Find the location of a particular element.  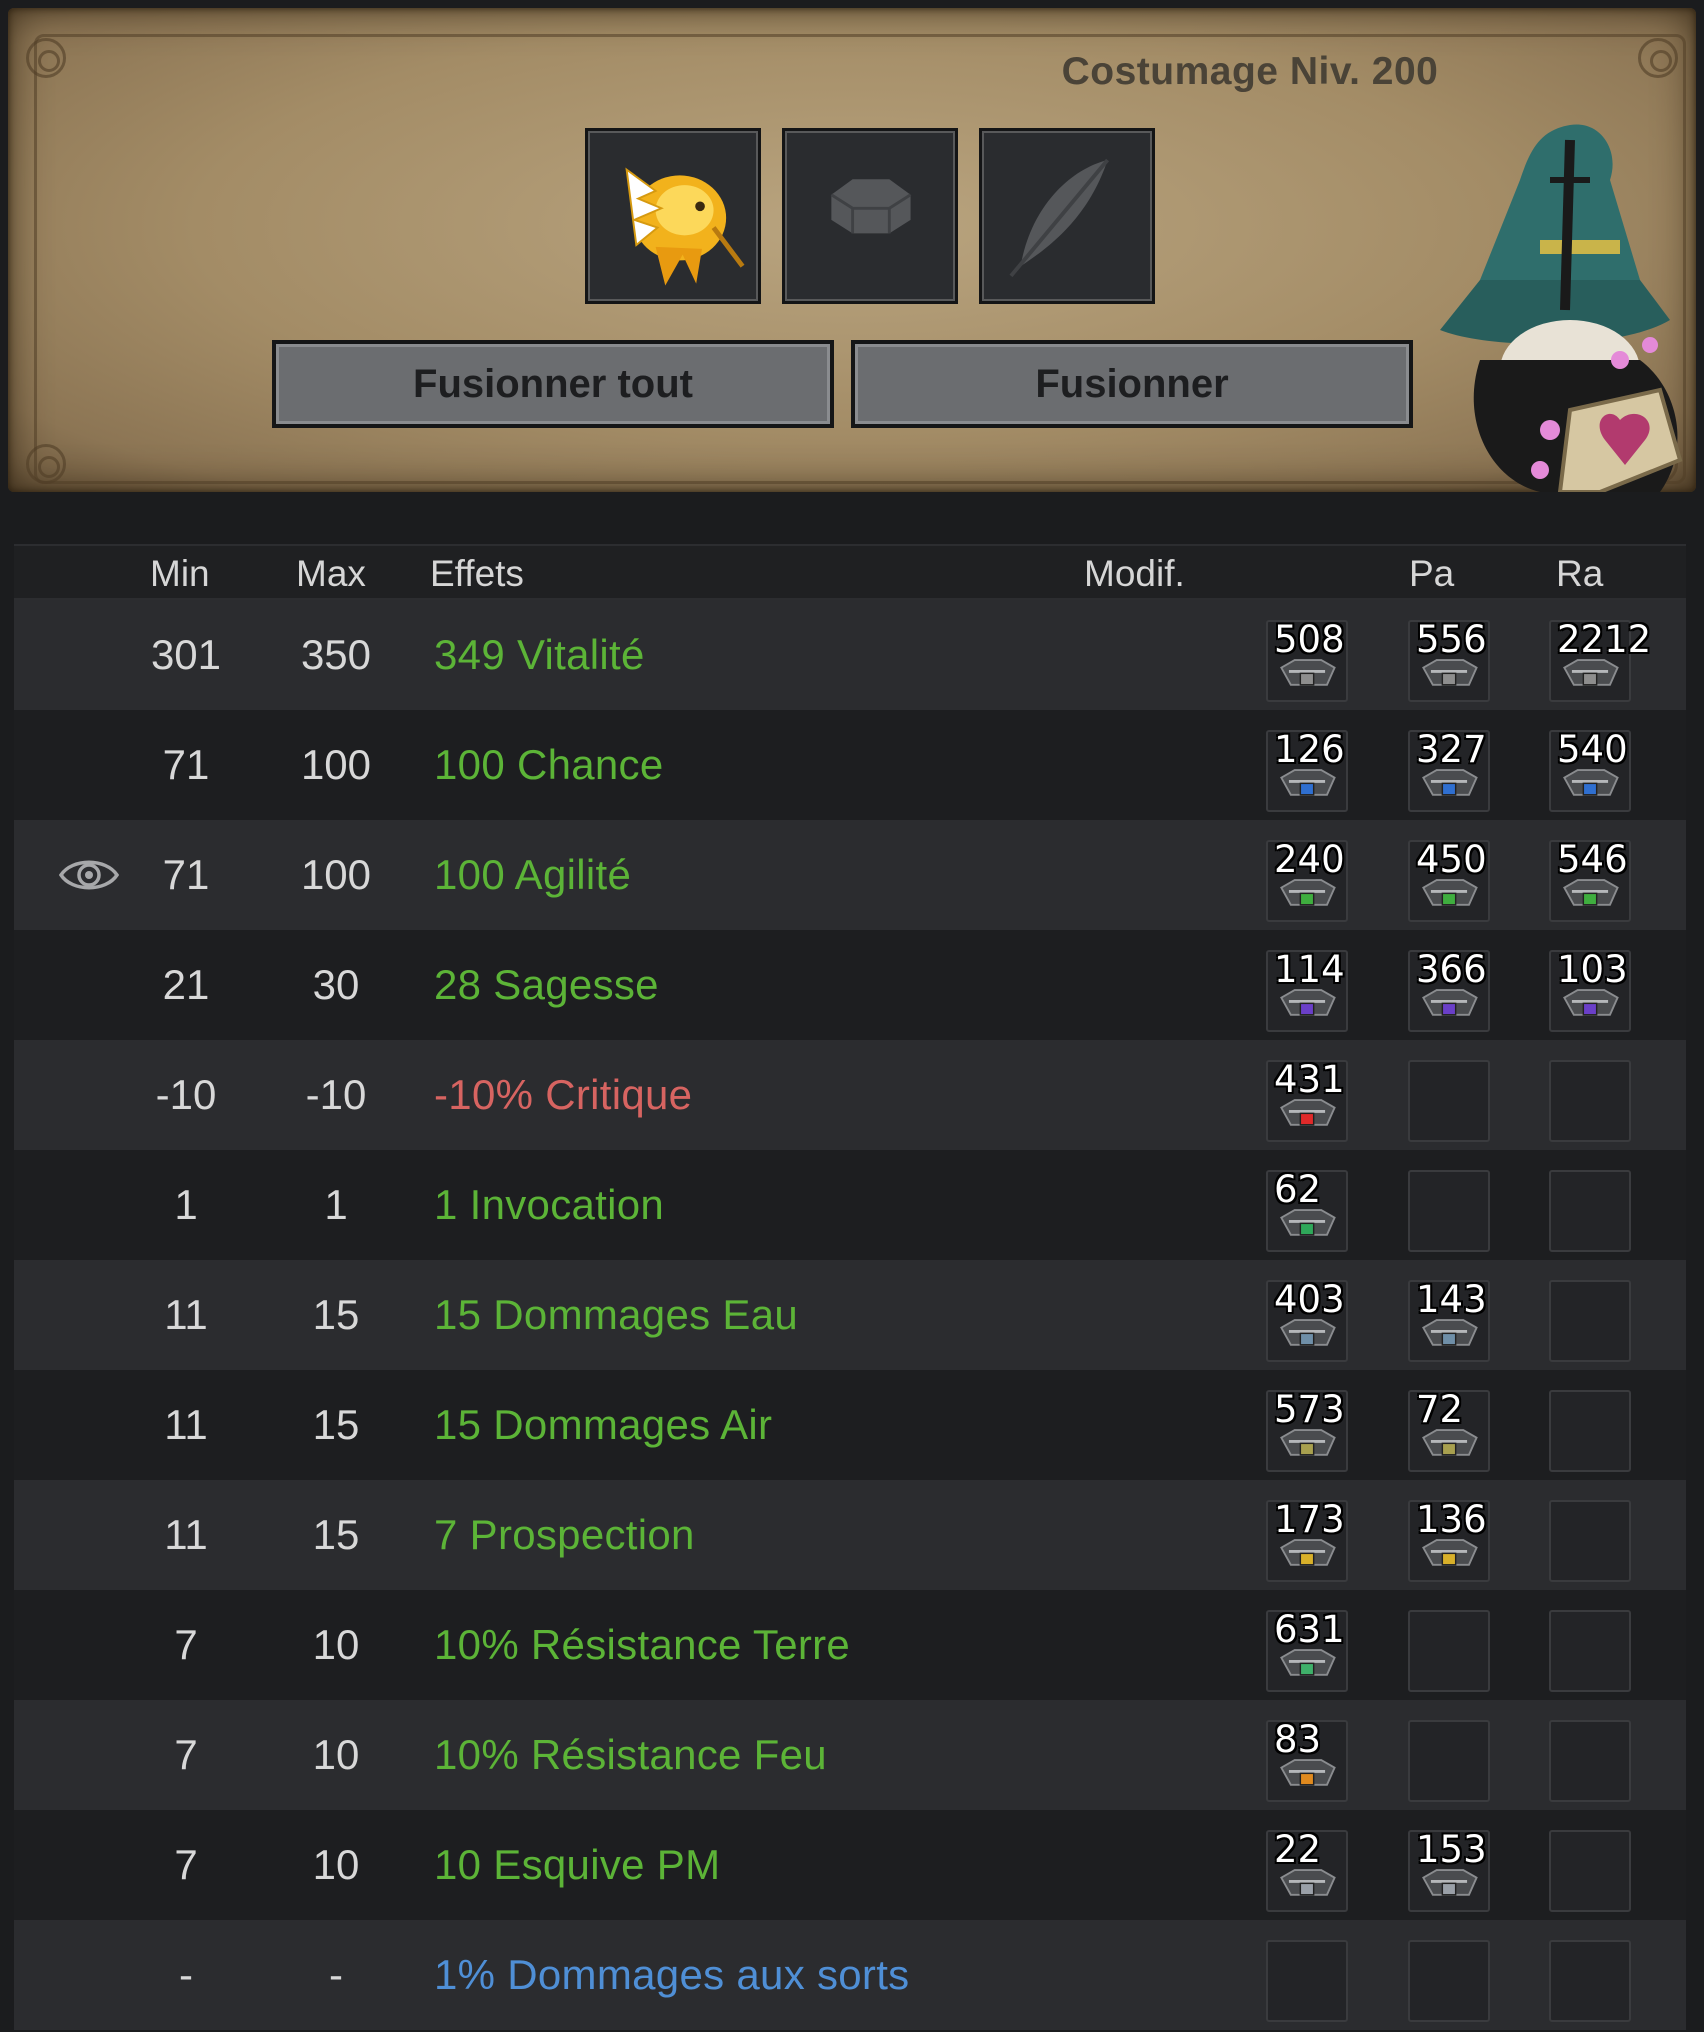

rune-slot-modif: 508 is located at coordinates (1307, 660).